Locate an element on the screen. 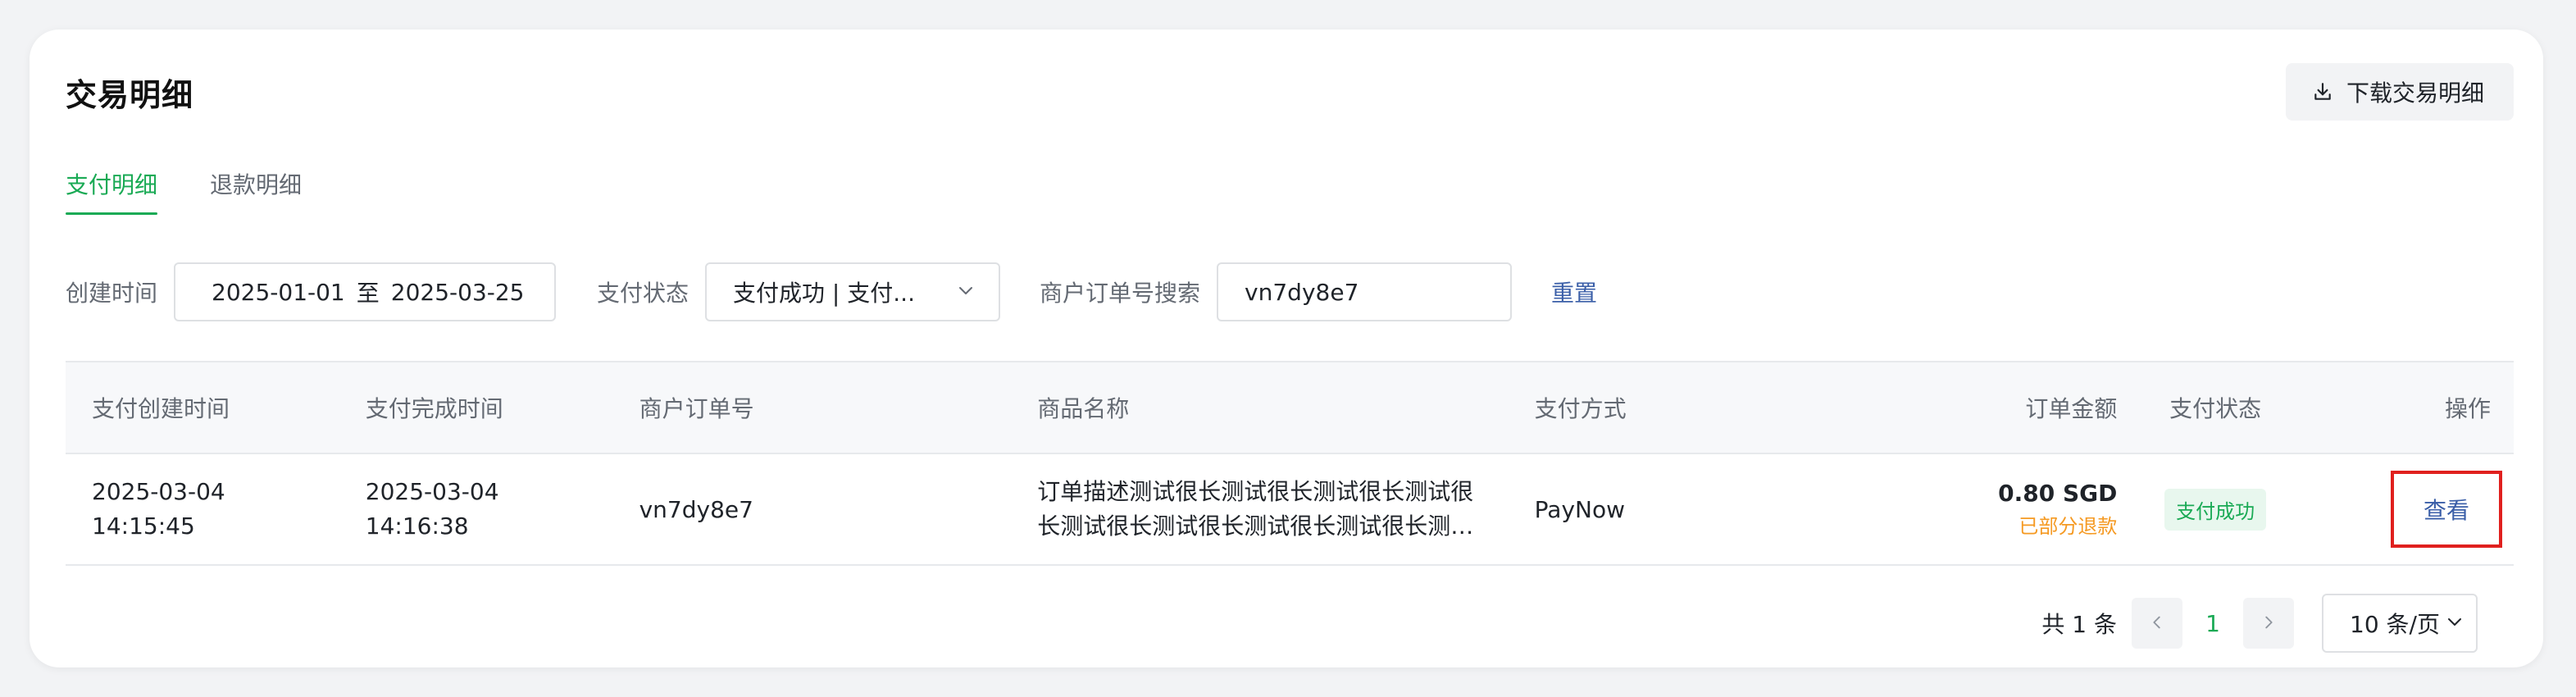  pay-method-cell: PayNow is located at coordinates (1579, 509).